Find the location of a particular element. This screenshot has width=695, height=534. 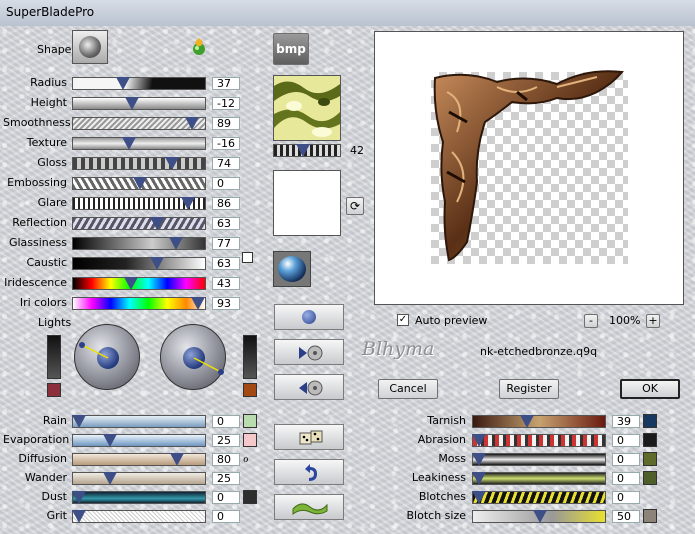

abrasion-slider is located at coordinates (539, 440).